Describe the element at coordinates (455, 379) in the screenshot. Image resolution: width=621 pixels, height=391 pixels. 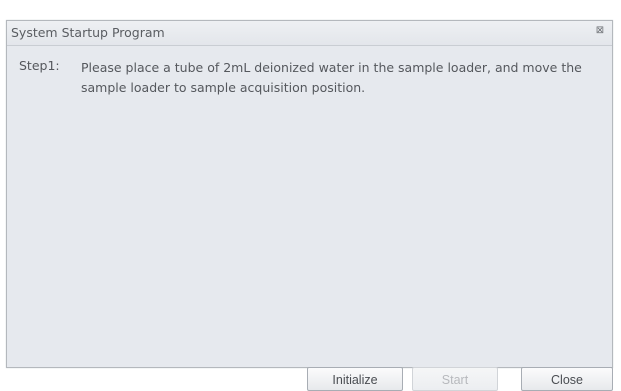
I see `start-button: Start` at that location.